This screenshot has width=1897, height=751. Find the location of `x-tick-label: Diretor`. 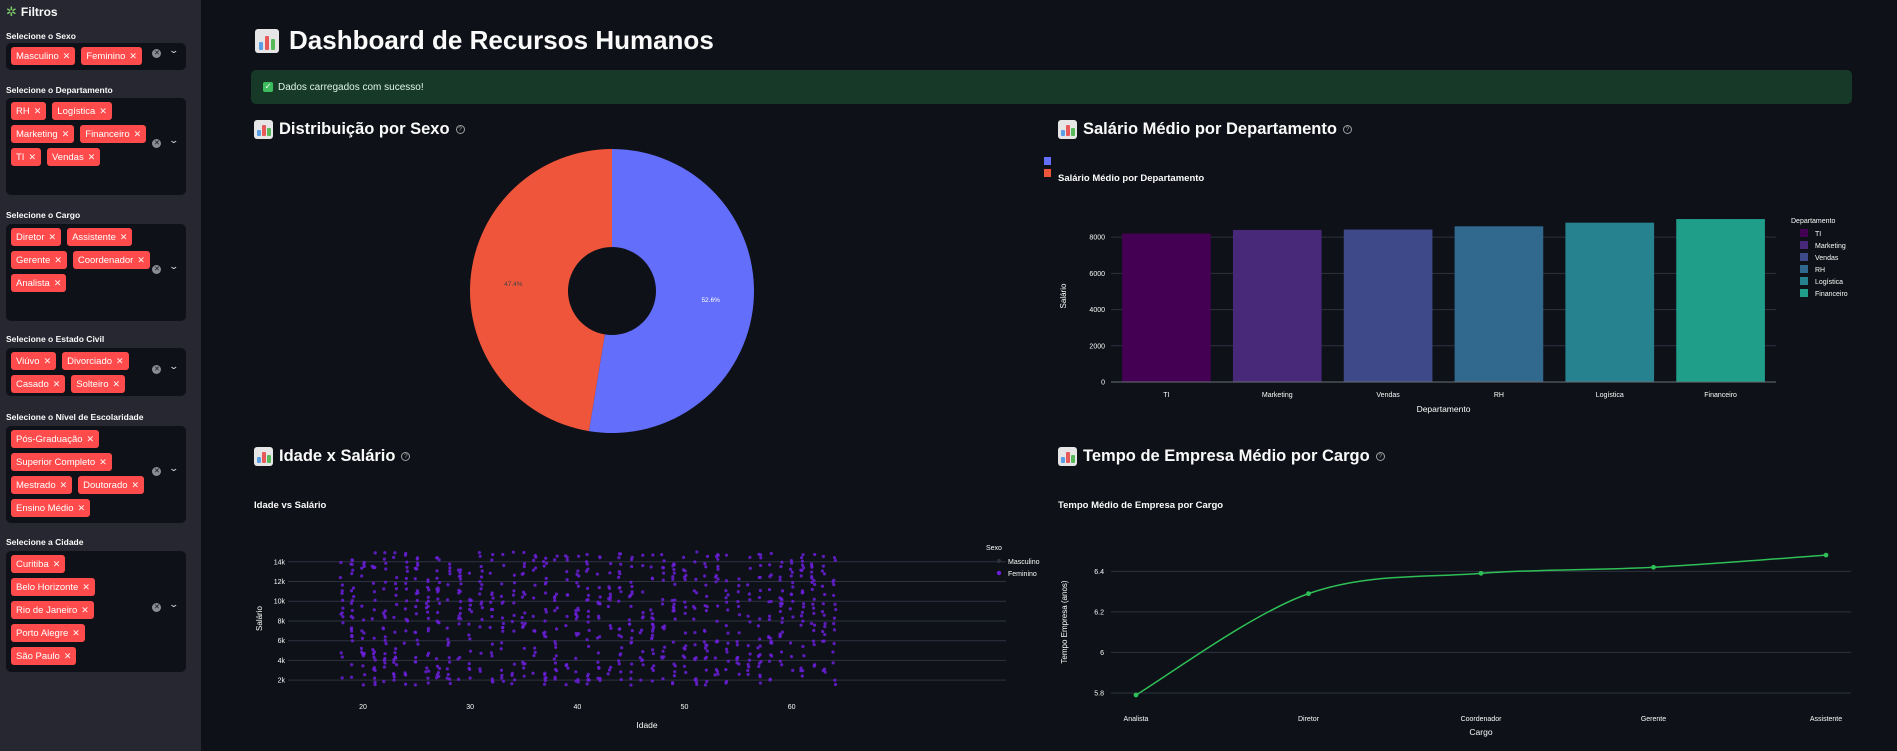

x-tick-label: Diretor is located at coordinates (1309, 719).